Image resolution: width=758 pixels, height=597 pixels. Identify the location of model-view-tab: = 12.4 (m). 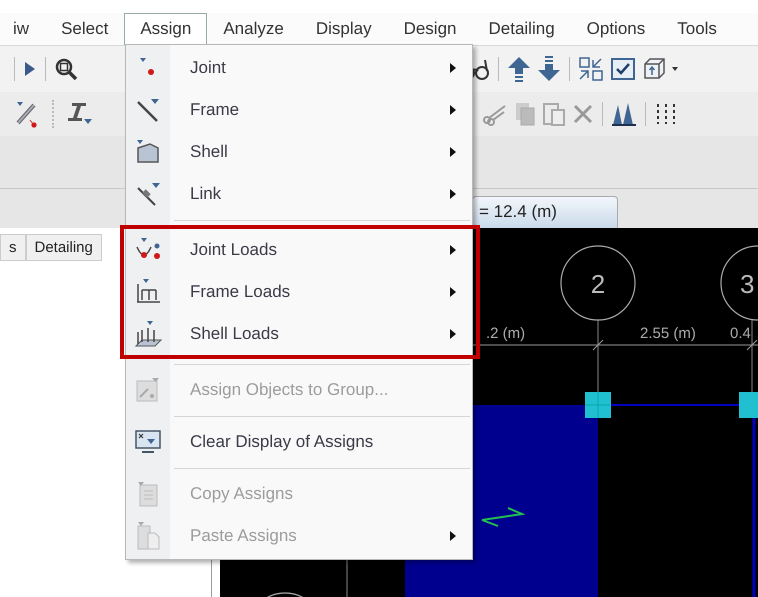
(545, 212).